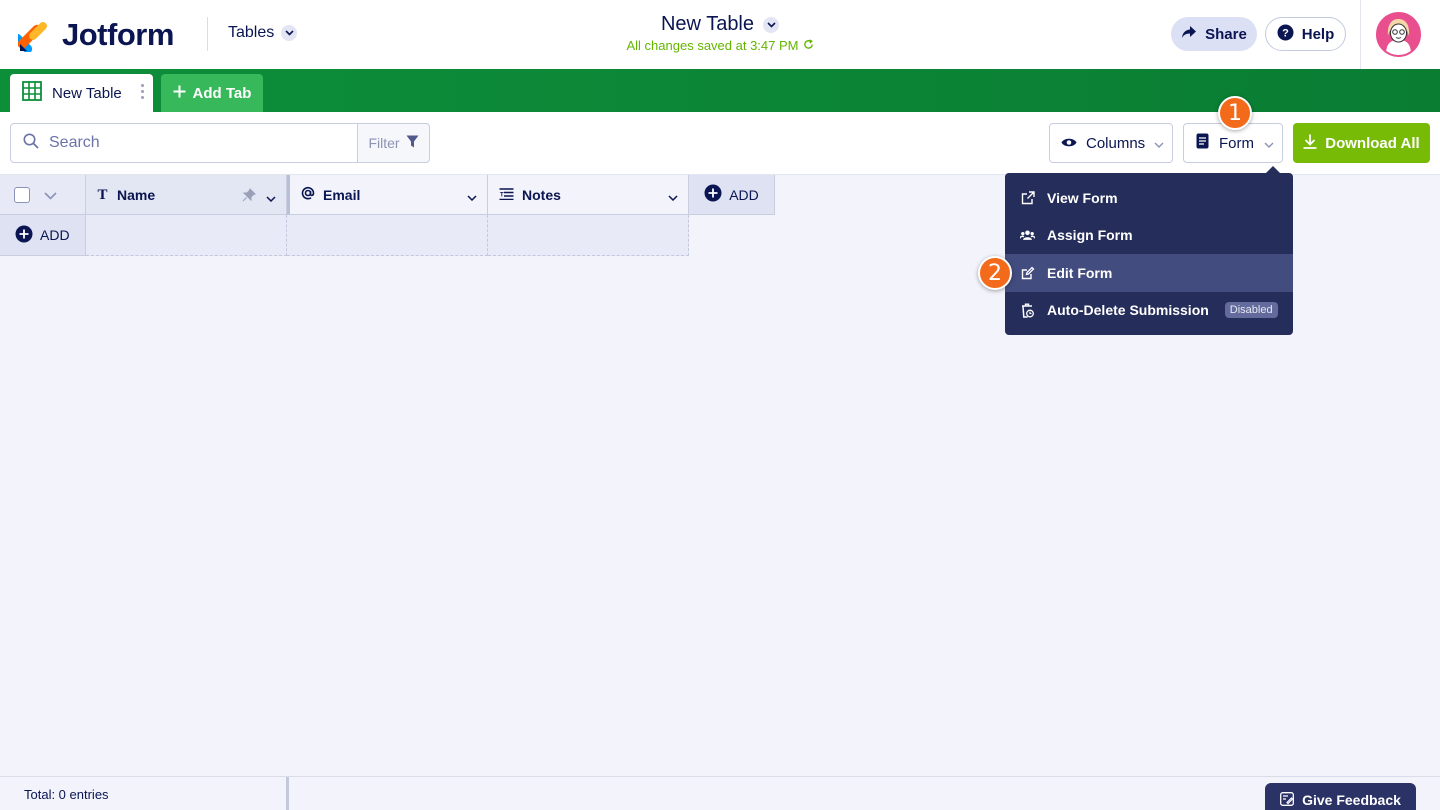 This screenshot has width=1440, height=810. I want to click on menu-item-label: View Form, so click(1082, 197).